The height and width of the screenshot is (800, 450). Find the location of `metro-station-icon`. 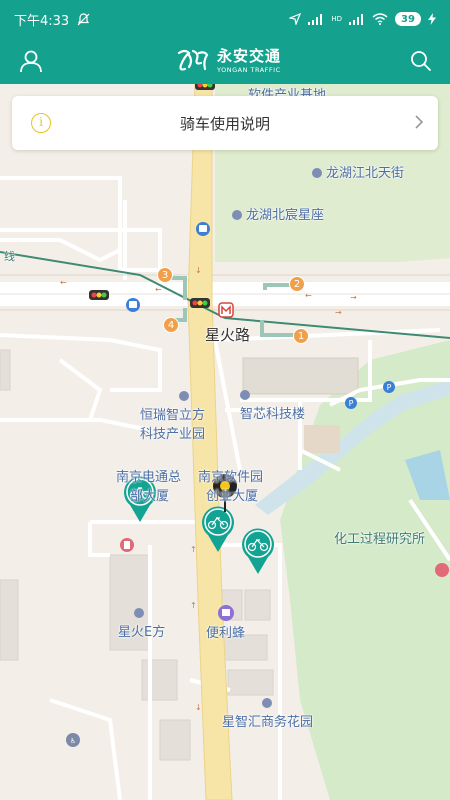

metro-station-icon is located at coordinates (226, 310).